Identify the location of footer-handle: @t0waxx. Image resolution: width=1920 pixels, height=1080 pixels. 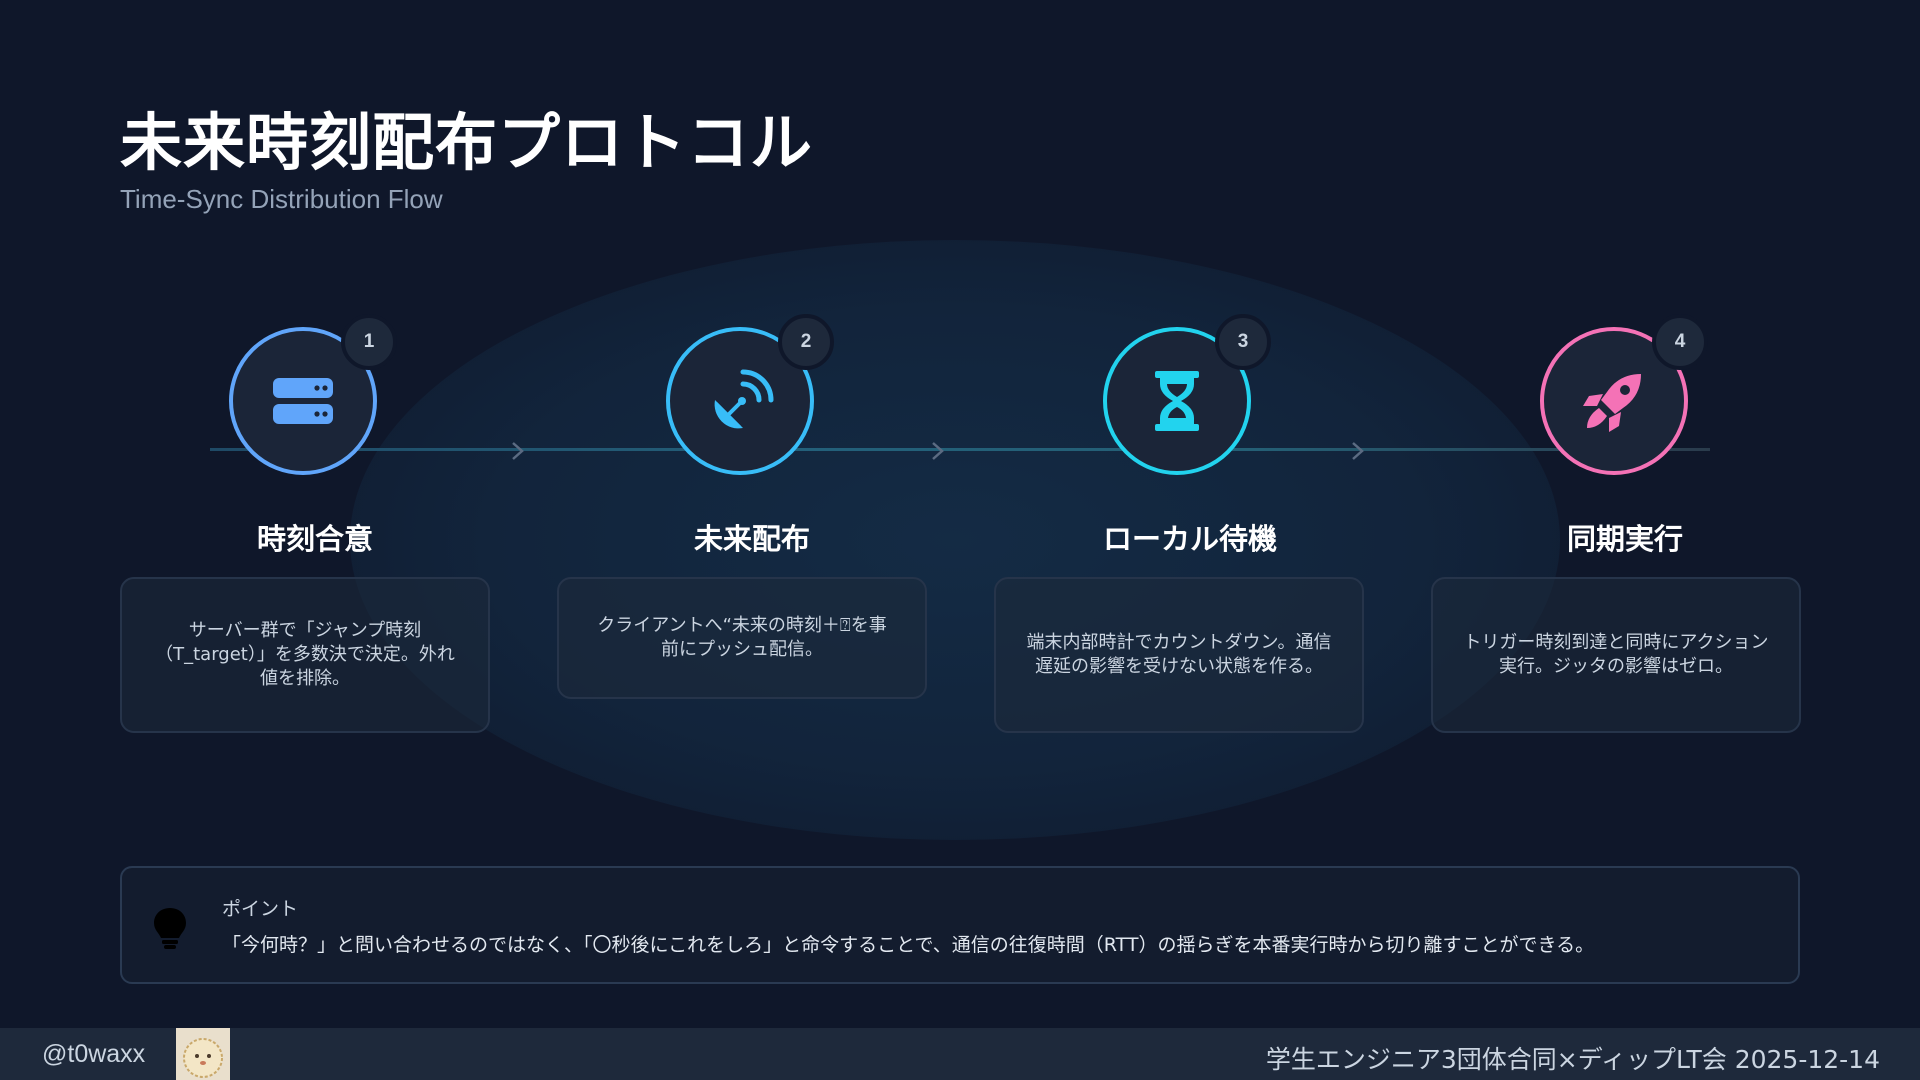
(94, 1054).